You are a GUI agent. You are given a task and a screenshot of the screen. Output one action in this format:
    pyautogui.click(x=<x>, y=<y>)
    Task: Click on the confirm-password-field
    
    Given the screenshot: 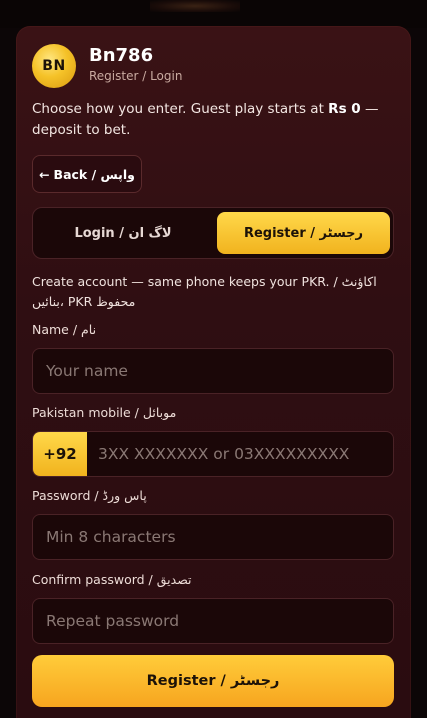 What is the action you would take?
    pyautogui.click(x=213, y=621)
    